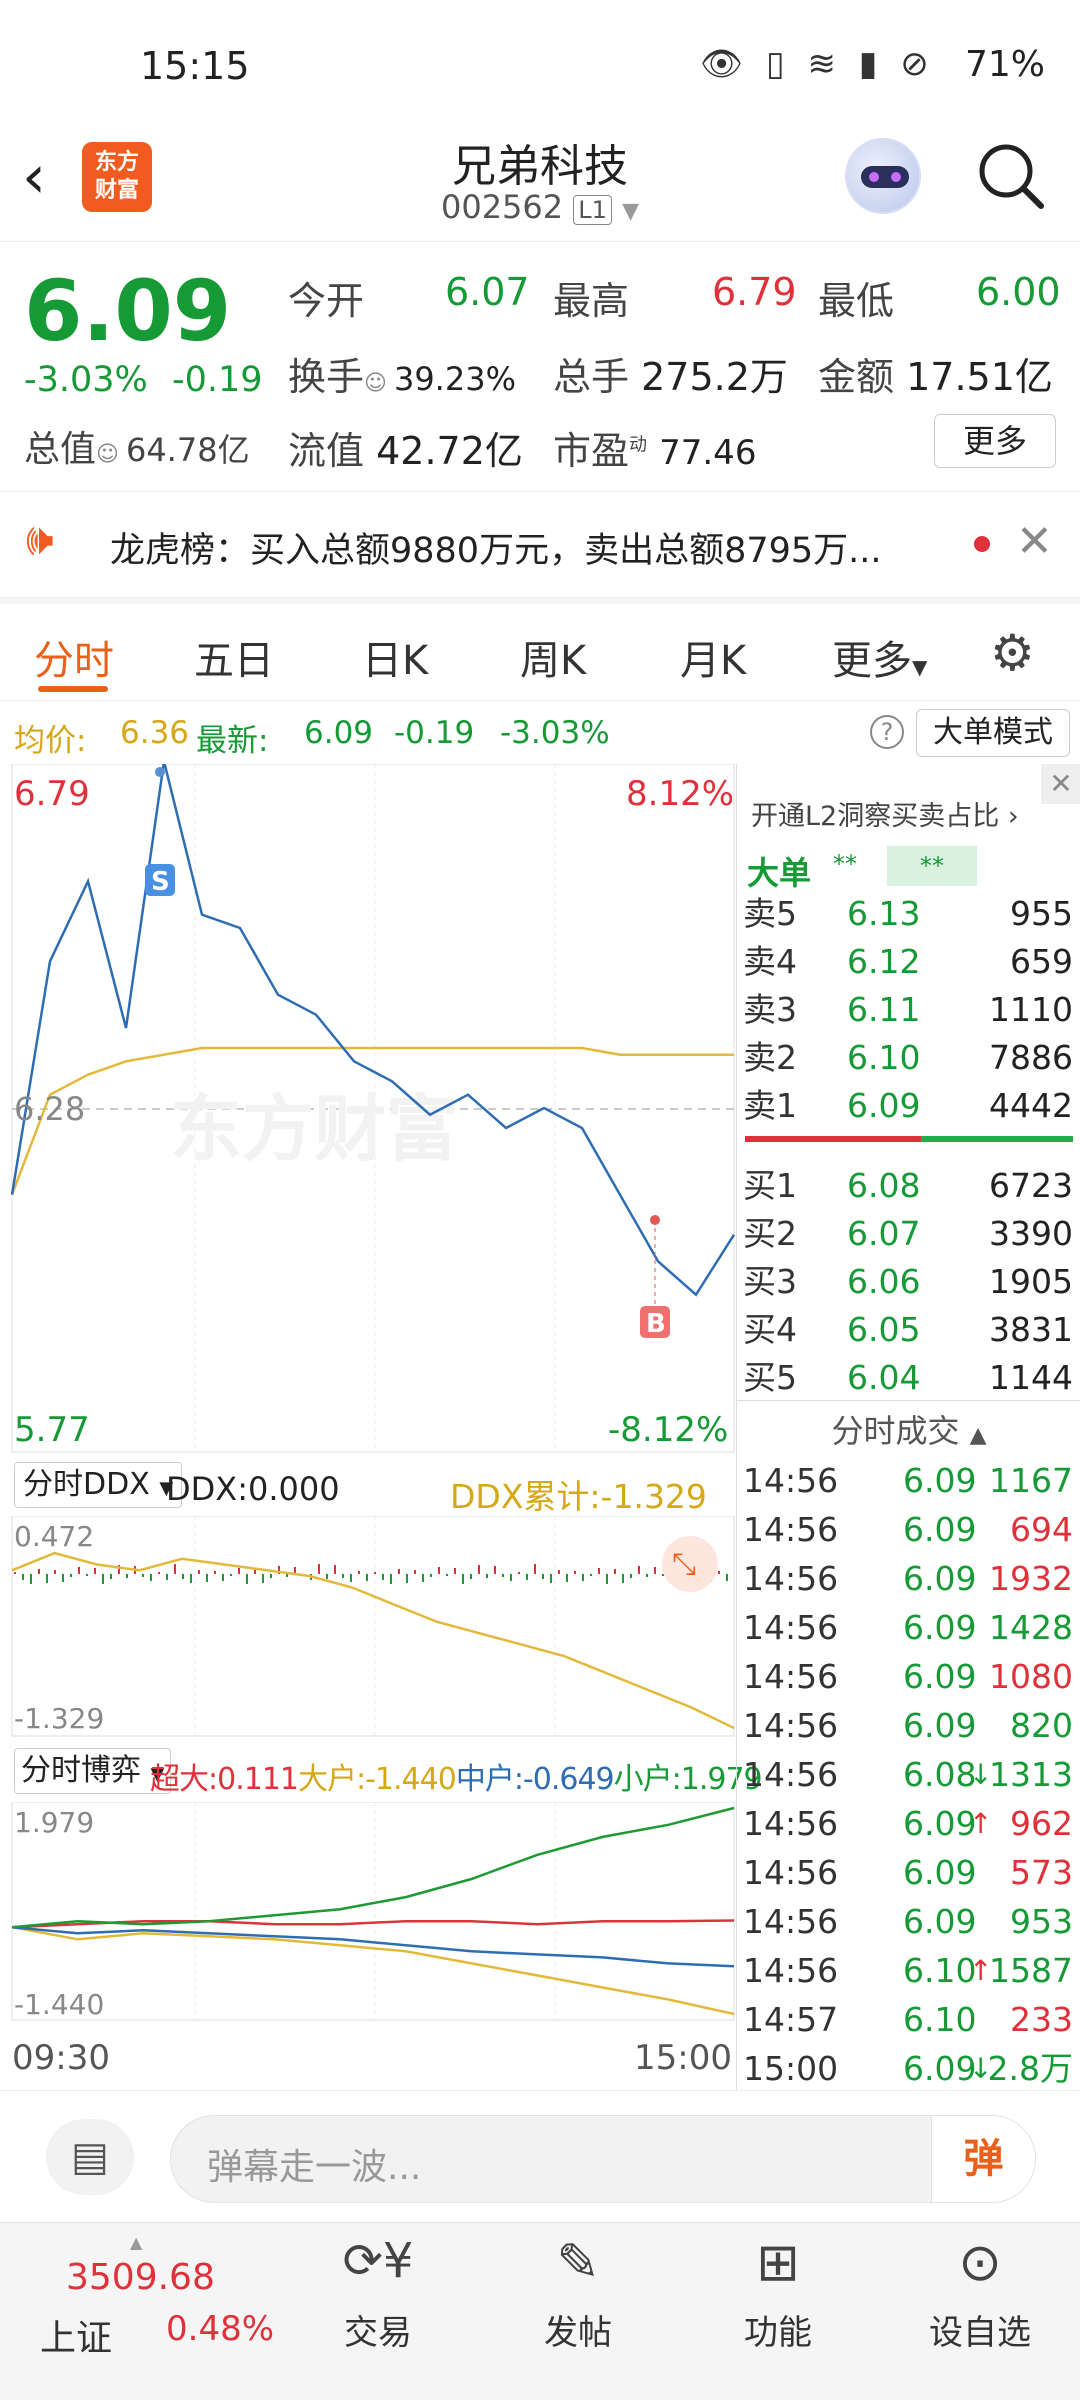  What do you see at coordinates (395, 657) in the screenshot?
I see `tab-daily-k: 日K` at bounding box center [395, 657].